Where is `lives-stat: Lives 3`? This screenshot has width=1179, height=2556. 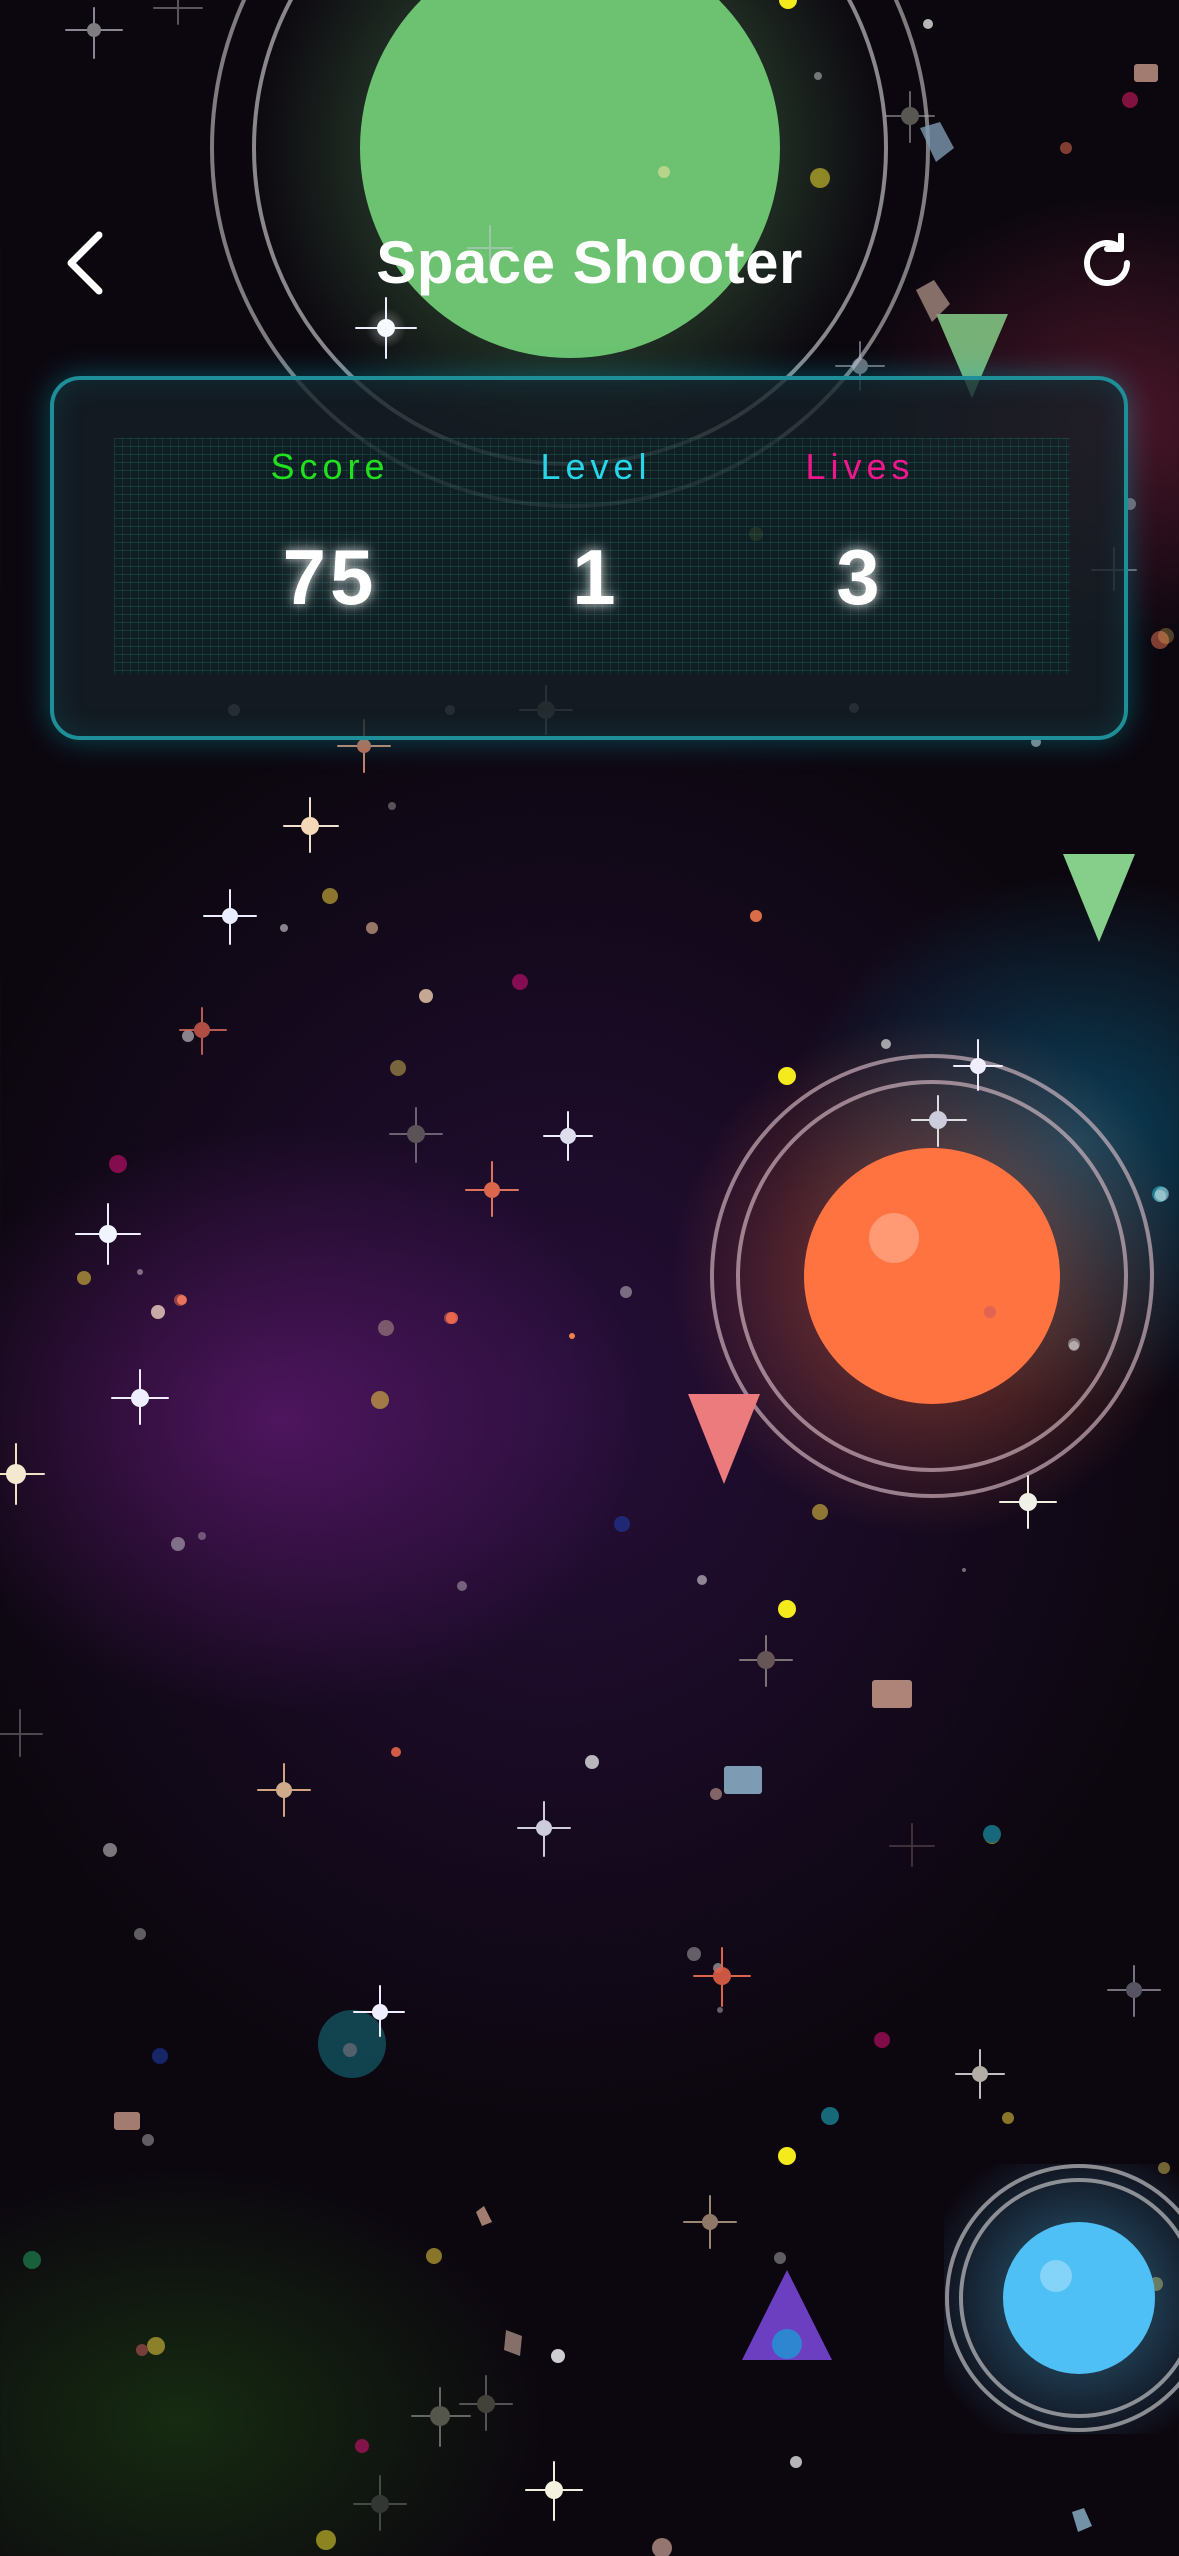 lives-stat: Lives 3 is located at coordinates (860, 534).